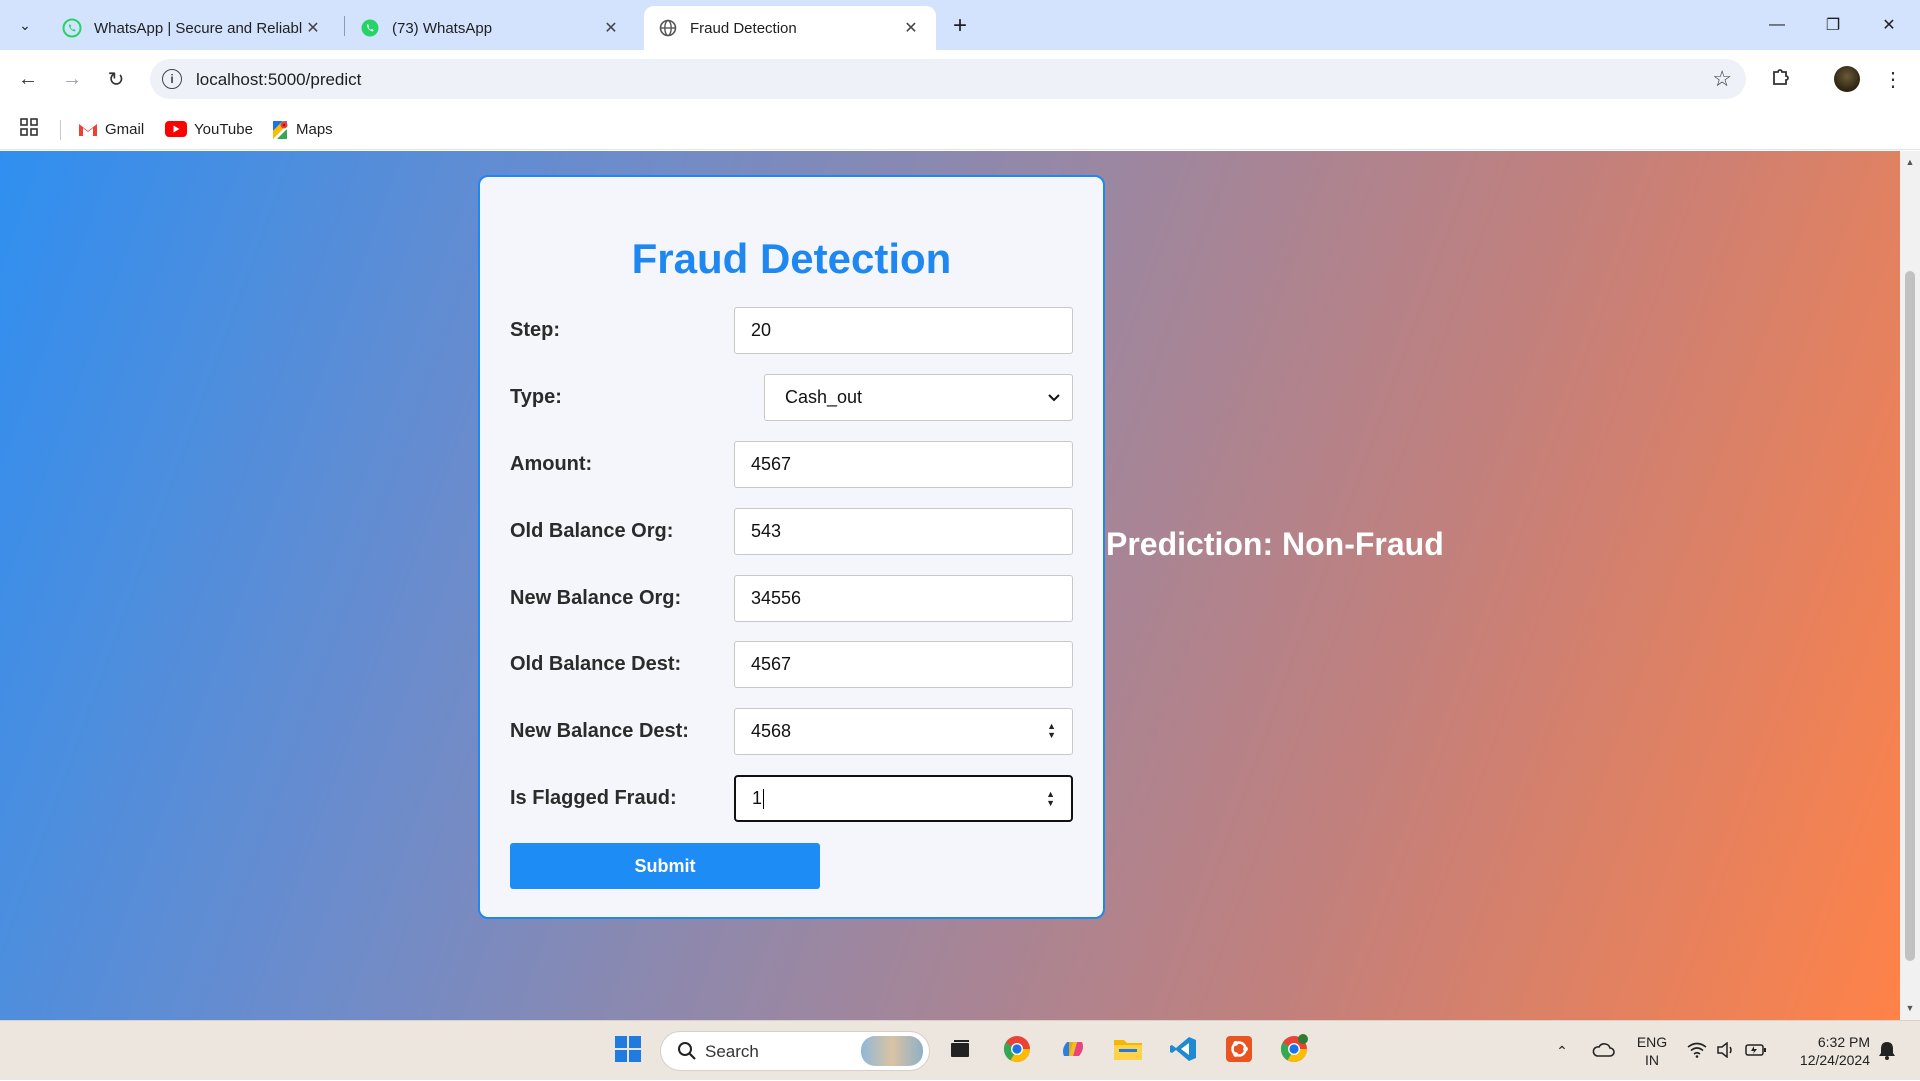 This screenshot has width=1920, height=1081. Describe the element at coordinates (764, 798) in the screenshot. I see `text-caret` at that location.